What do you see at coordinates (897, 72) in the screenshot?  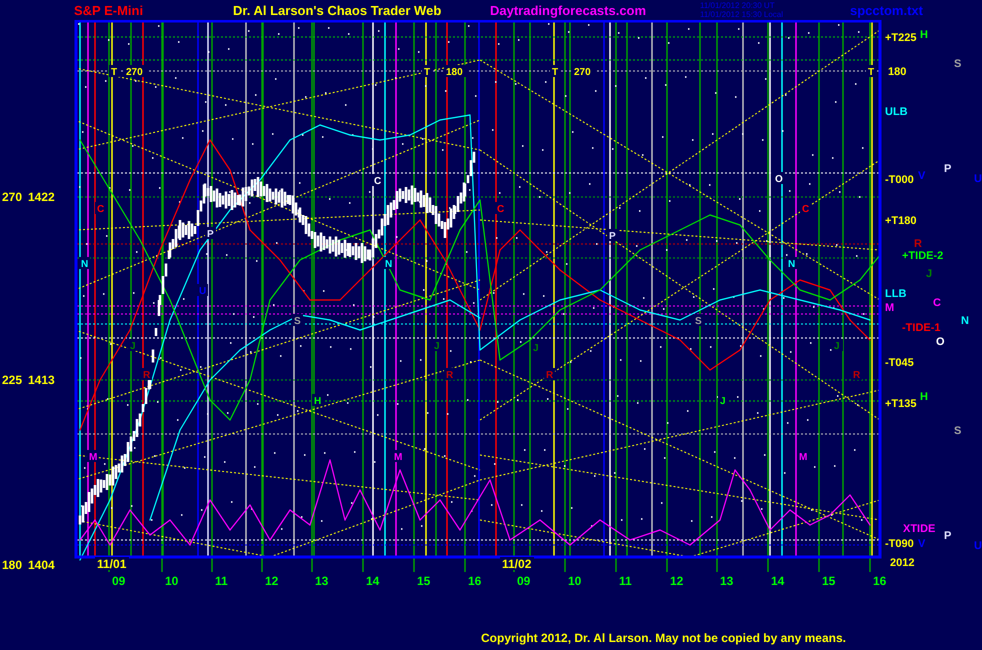 I see `cycle-label: 180` at bounding box center [897, 72].